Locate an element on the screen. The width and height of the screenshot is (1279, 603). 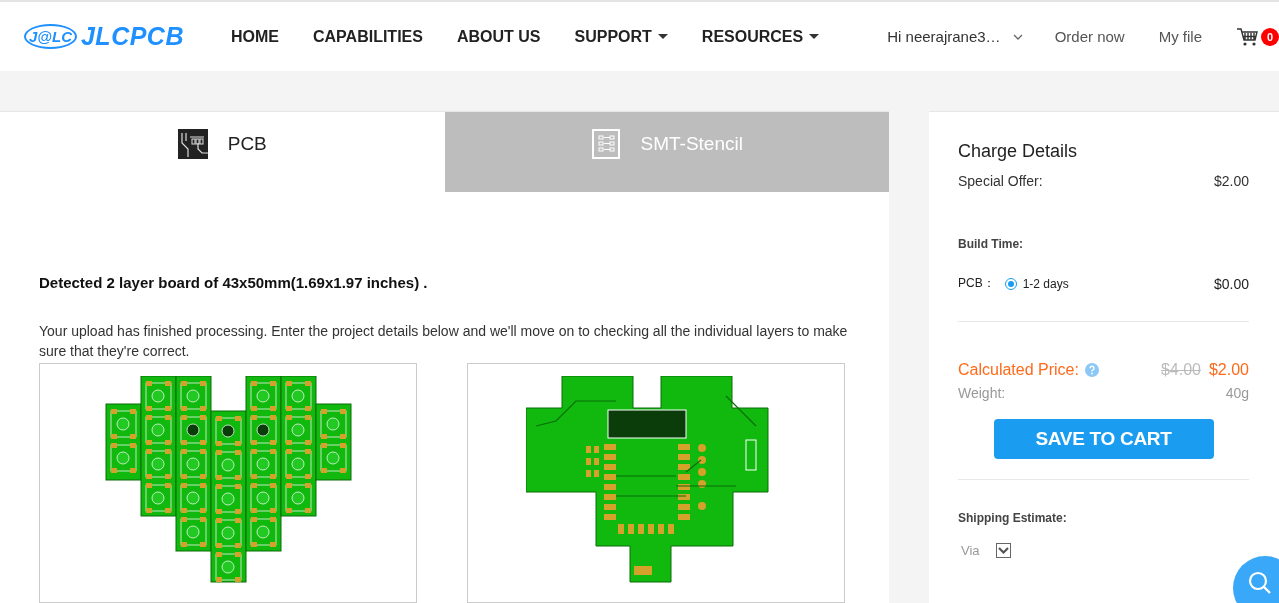
build-time-label: PCB： is located at coordinates (976, 283).